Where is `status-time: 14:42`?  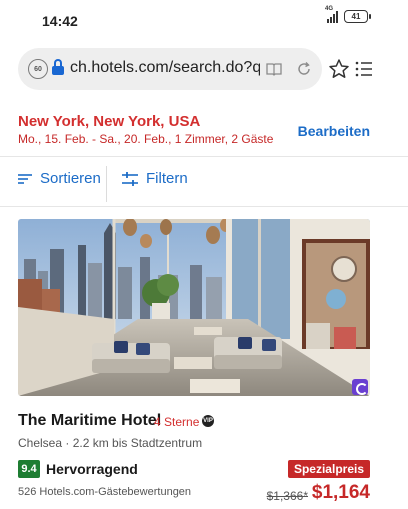
status-time: 14:42 is located at coordinates (60, 21).